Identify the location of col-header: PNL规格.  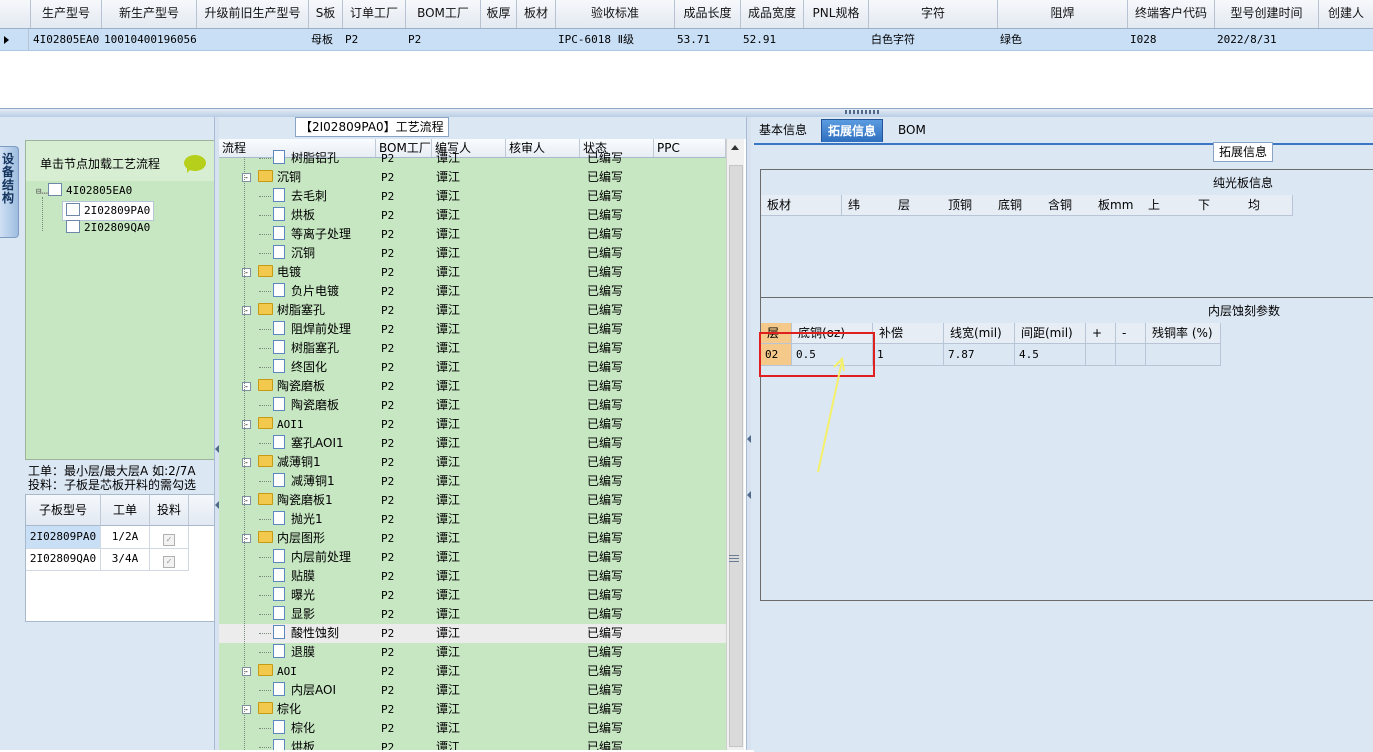
(836, 14).